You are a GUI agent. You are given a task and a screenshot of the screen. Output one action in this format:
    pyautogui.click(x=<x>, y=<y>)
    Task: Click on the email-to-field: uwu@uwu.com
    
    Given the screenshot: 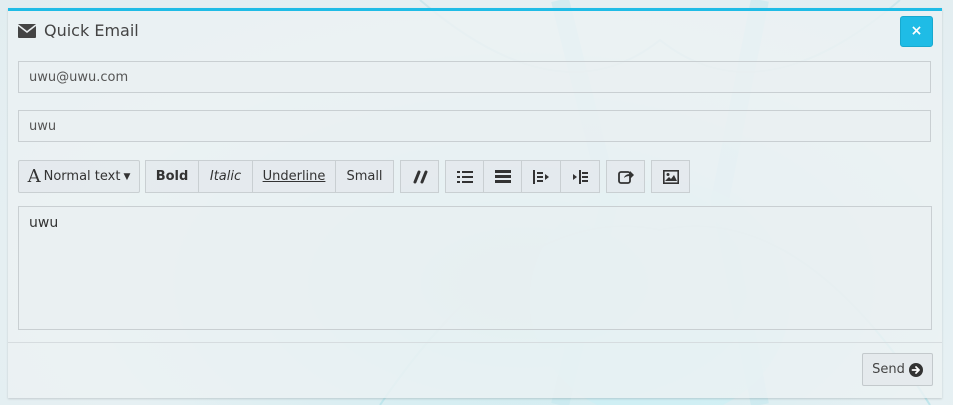 What is the action you would take?
    pyautogui.click(x=474, y=77)
    